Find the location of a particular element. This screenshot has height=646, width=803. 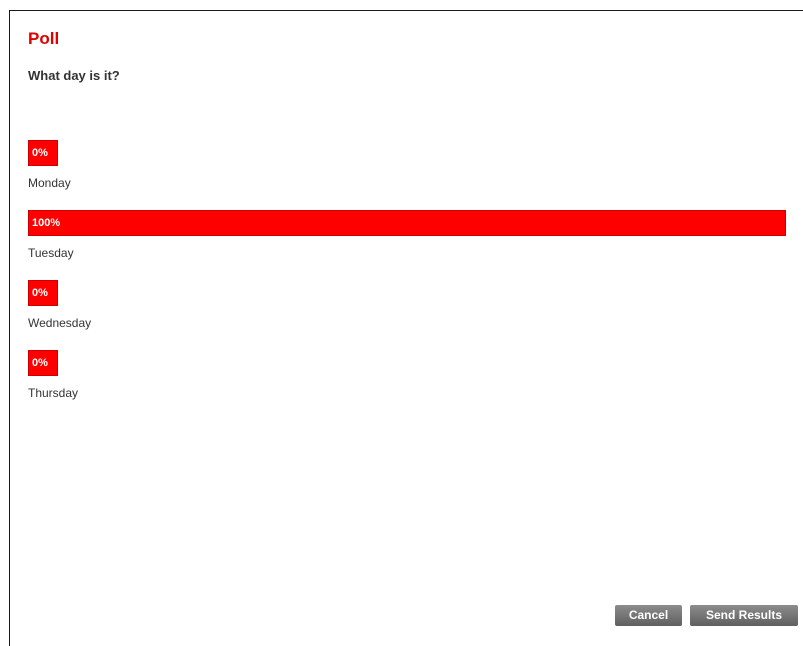

poll-question: What day is it? is located at coordinates (74, 75).